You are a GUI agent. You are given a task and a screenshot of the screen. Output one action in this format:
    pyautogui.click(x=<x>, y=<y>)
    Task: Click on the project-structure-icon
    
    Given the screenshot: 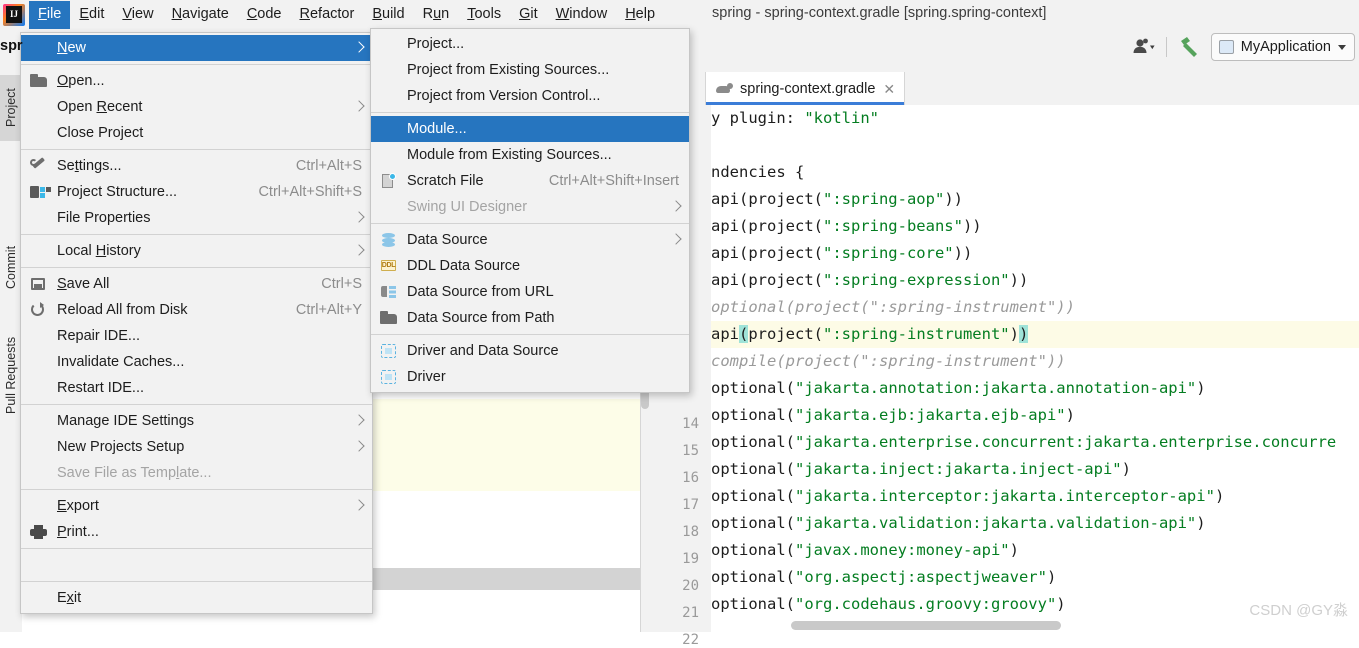 What is the action you would take?
    pyautogui.click(x=39, y=192)
    